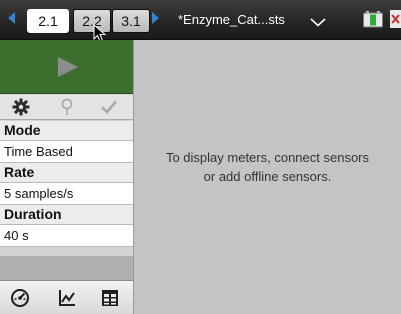 Image resolution: width=401 pixels, height=314 pixels. Describe the element at coordinates (66, 215) in the screenshot. I see `duration-label: Duration` at that location.